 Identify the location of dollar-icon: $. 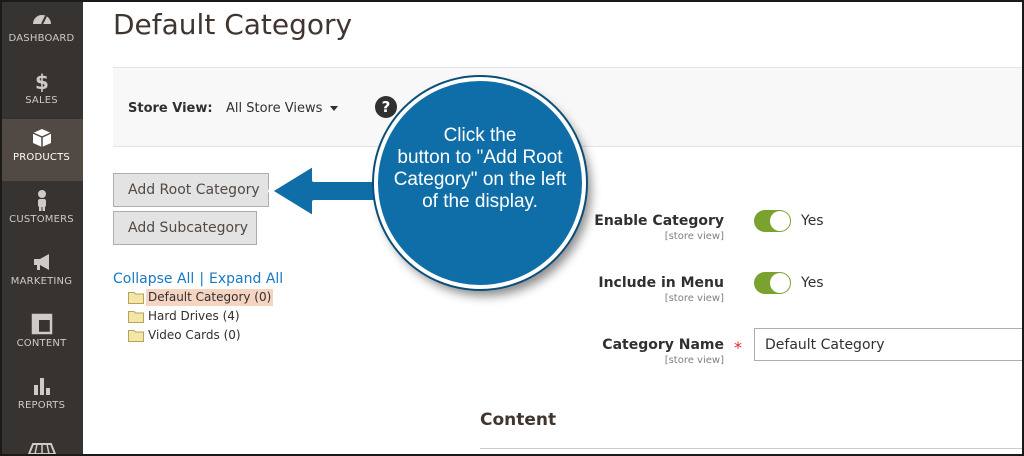
(42, 81).